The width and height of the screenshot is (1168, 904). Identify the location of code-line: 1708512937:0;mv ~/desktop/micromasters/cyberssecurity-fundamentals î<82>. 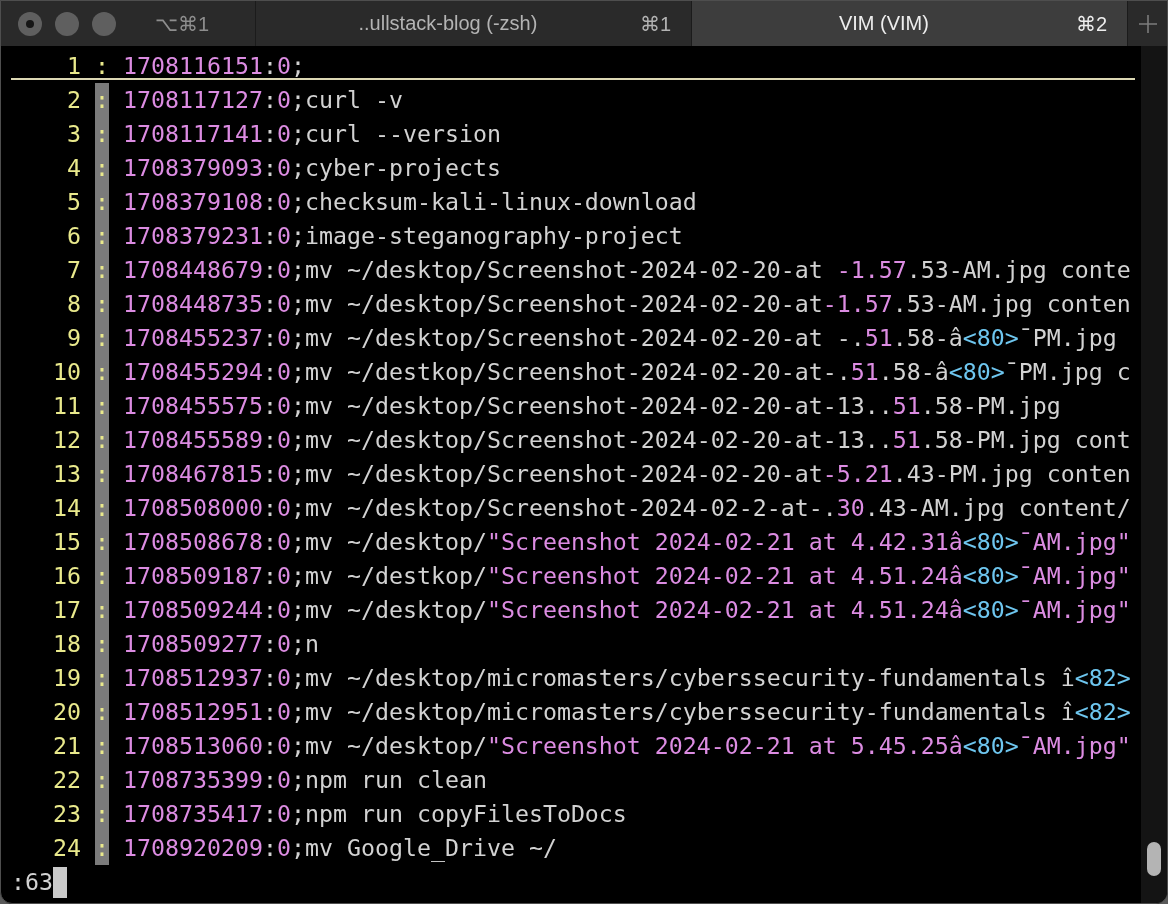
(626, 678).